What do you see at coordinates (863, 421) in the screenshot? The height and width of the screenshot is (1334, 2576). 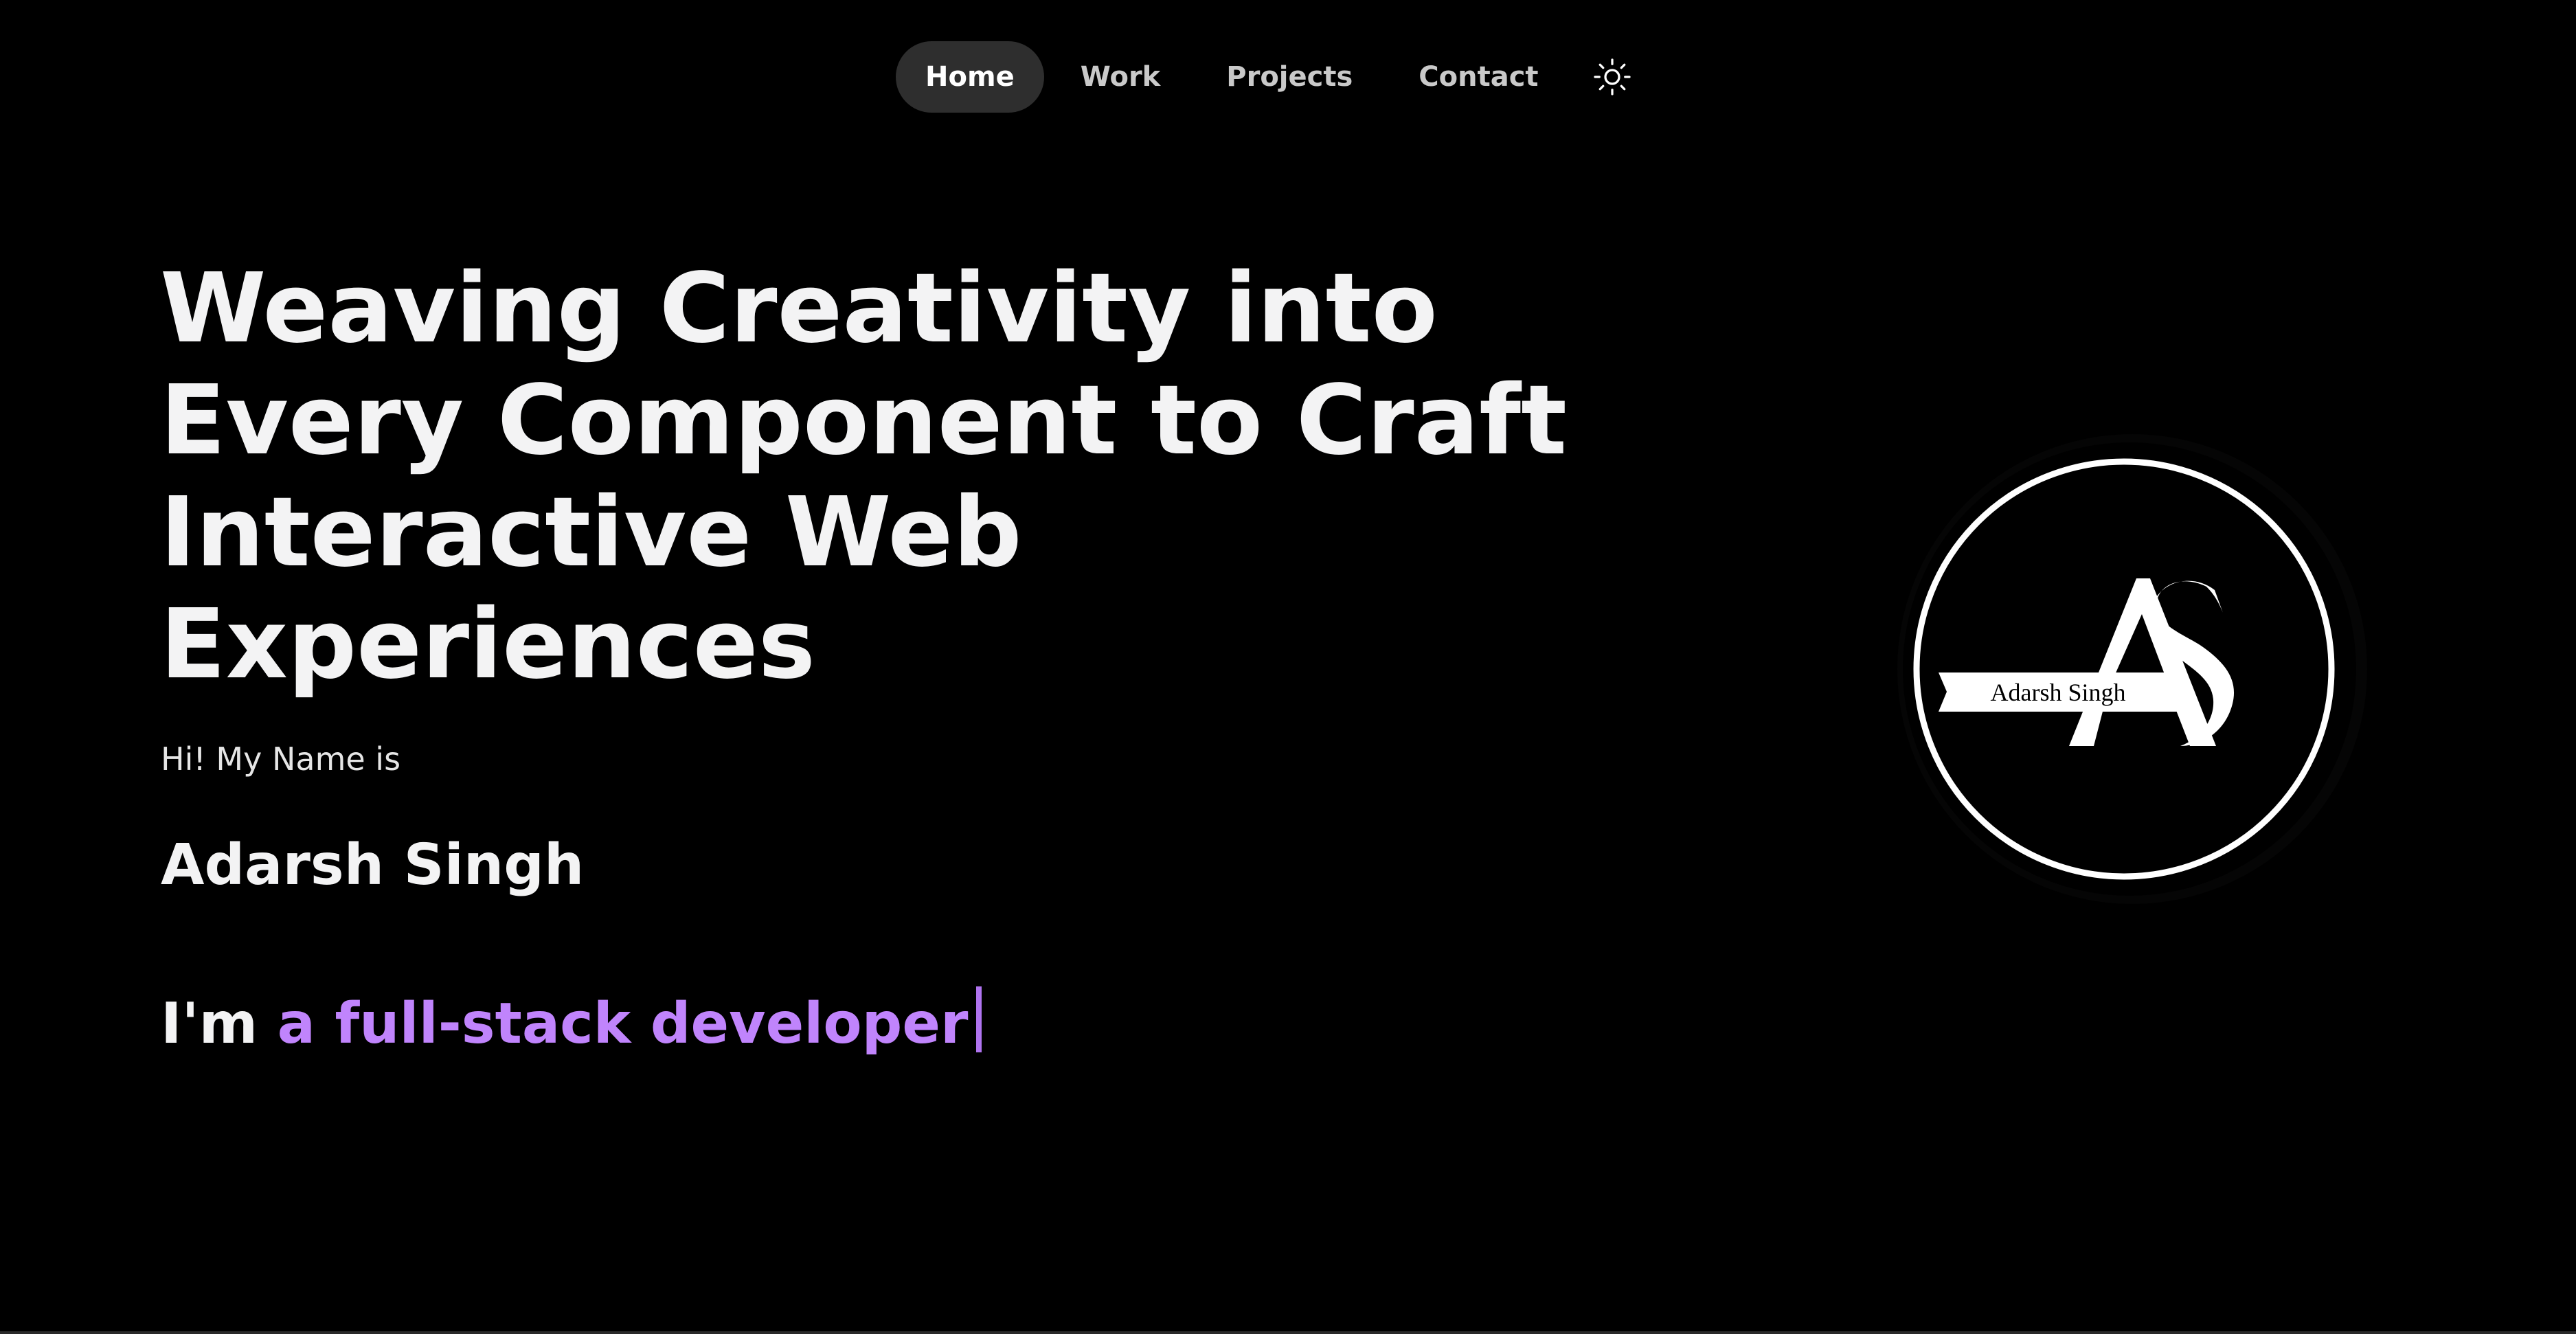 I see `headline-line: Every Component to Craft` at bounding box center [863, 421].